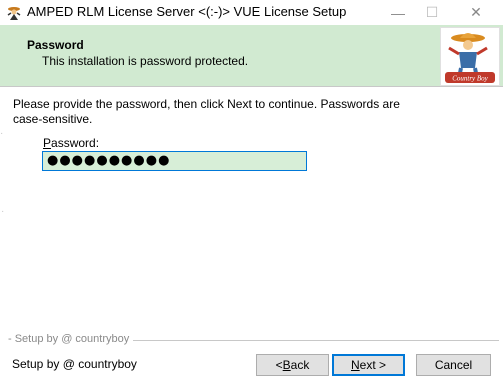 The image size is (503, 389). Describe the element at coordinates (476, 12) in the screenshot. I see `close-button: ✕` at that location.